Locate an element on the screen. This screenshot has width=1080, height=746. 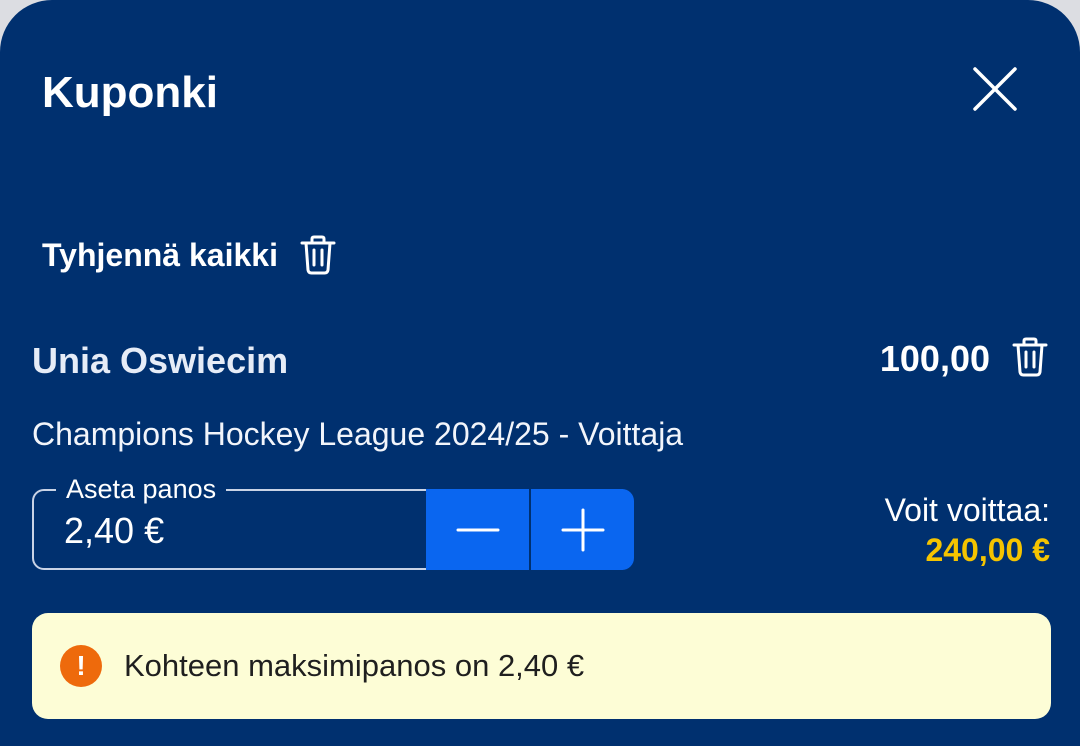
close-icon is located at coordinates (995, 89).